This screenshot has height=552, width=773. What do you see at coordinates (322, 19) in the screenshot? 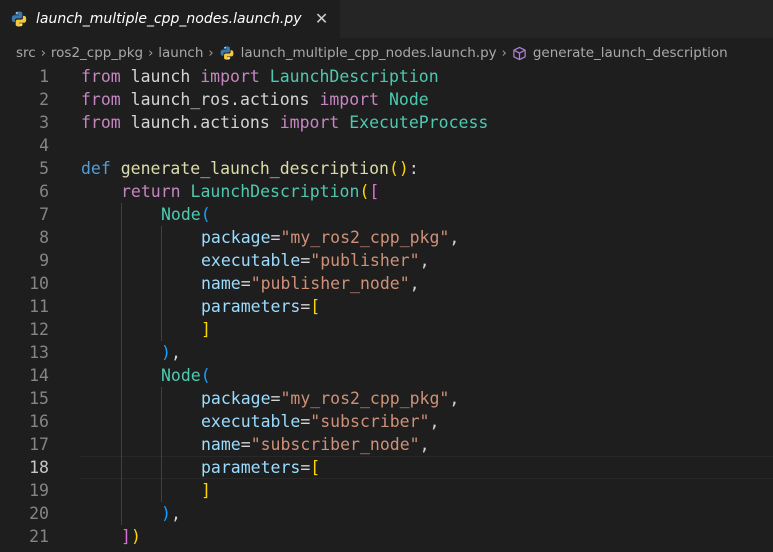
I see `close-icon: ✕` at bounding box center [322, 19].